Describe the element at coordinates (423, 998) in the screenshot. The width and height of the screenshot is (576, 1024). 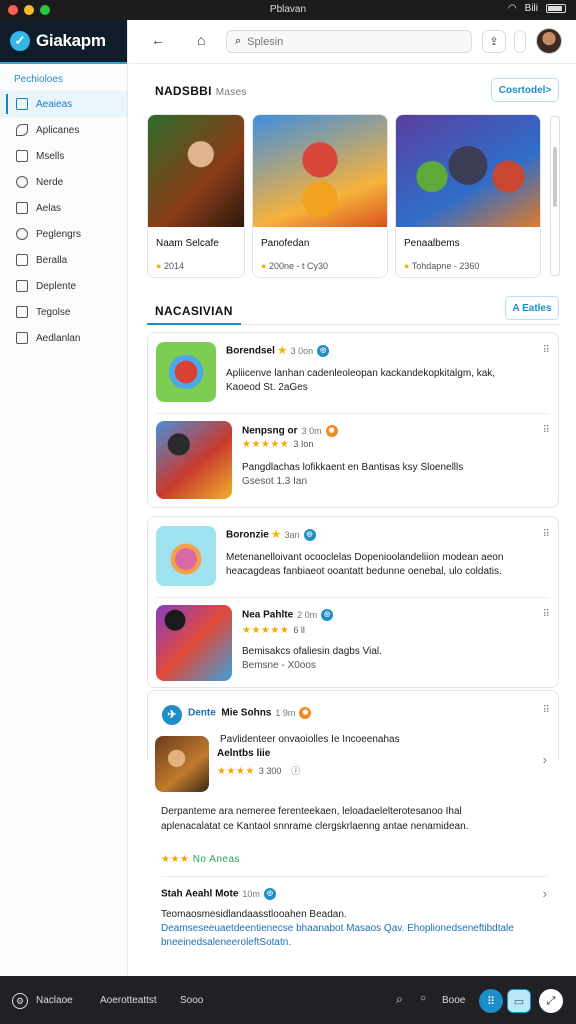
I see `chat-icon: ○` at that location.